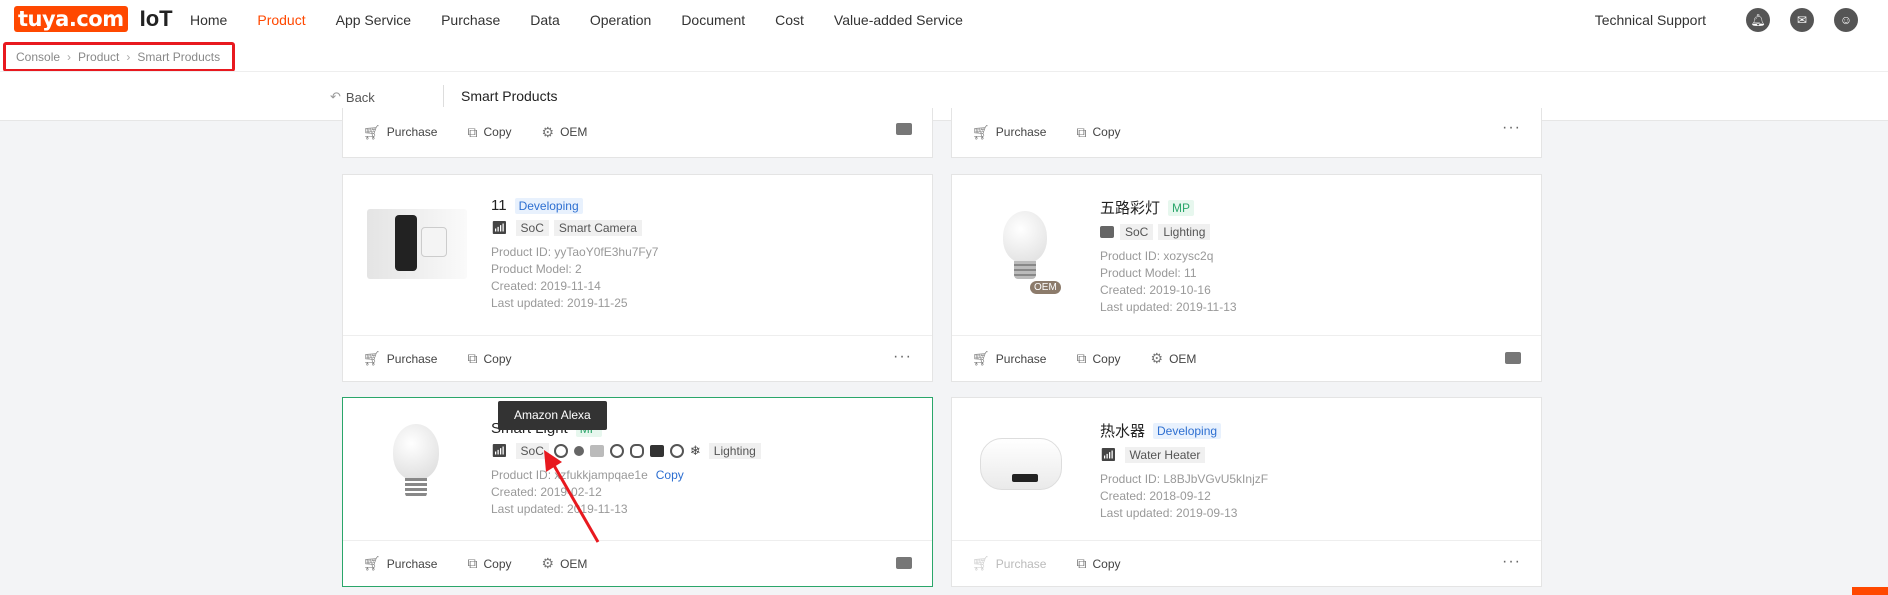 The height and width of the screenshot is (595, 1888). I want to click on status-badge: Developing, so click(1187, 430).